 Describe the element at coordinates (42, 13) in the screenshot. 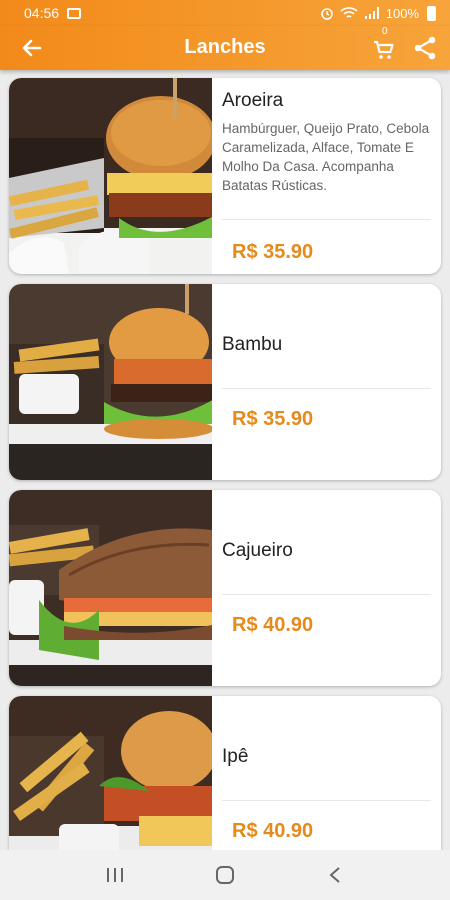

I see `status-time: 04:56` at that location.